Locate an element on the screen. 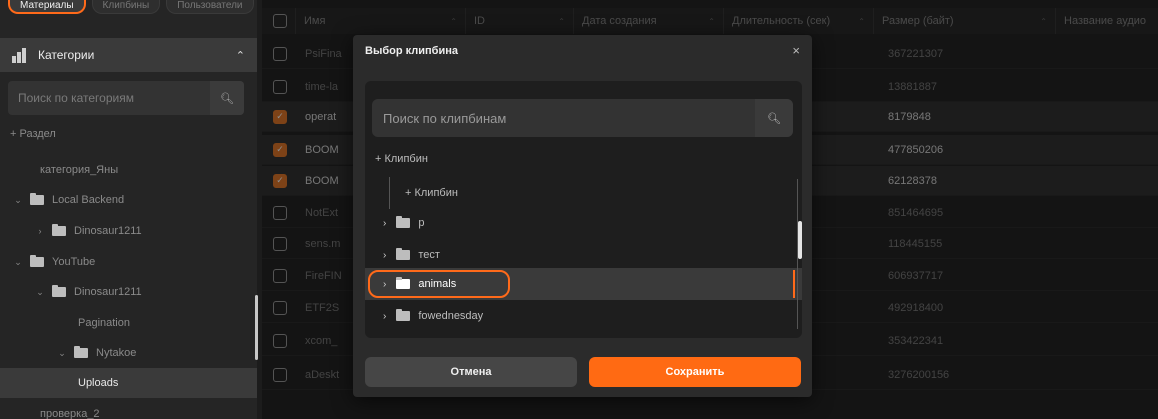 The height and width of the screenshot is (419, 1158). sidebar-item-local-backend: ⌄ Local Backend is located at coordinates (128, 200).